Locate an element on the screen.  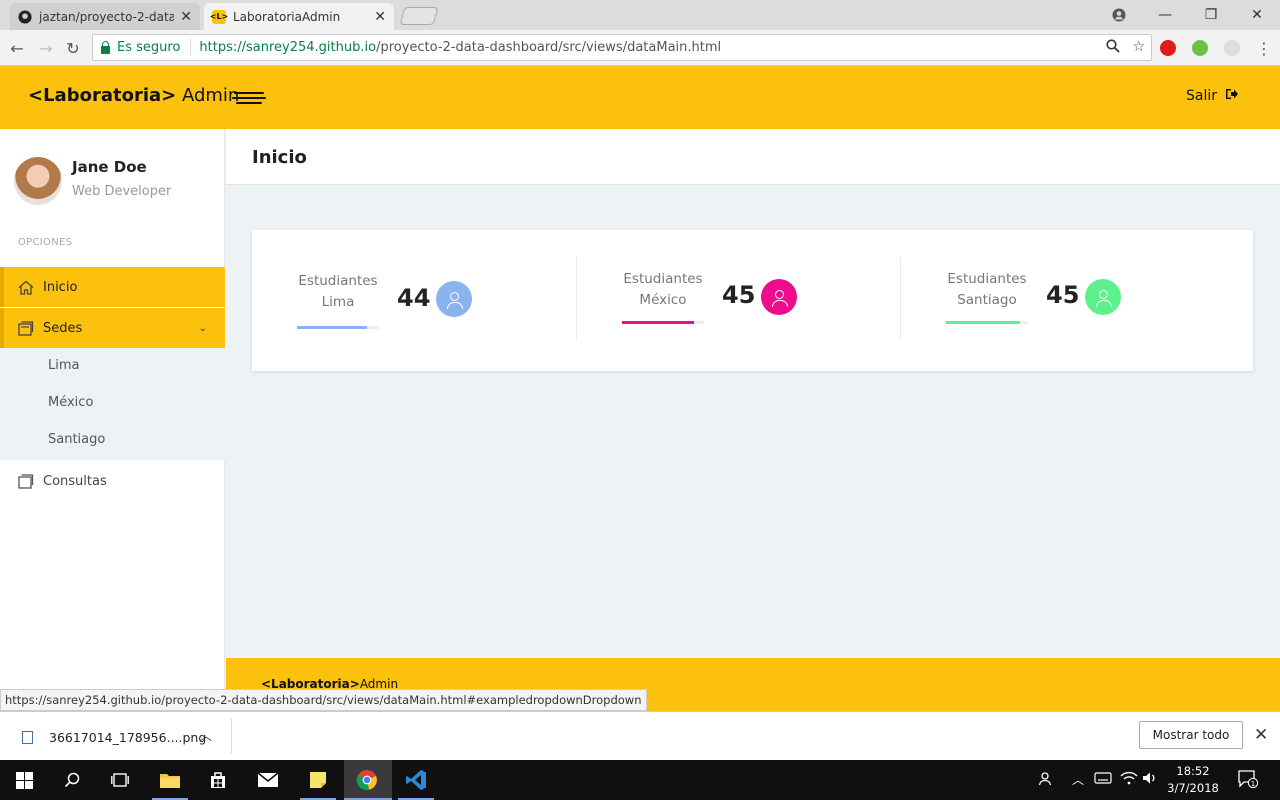
new-tab-button is located at coordinates (419, 16).